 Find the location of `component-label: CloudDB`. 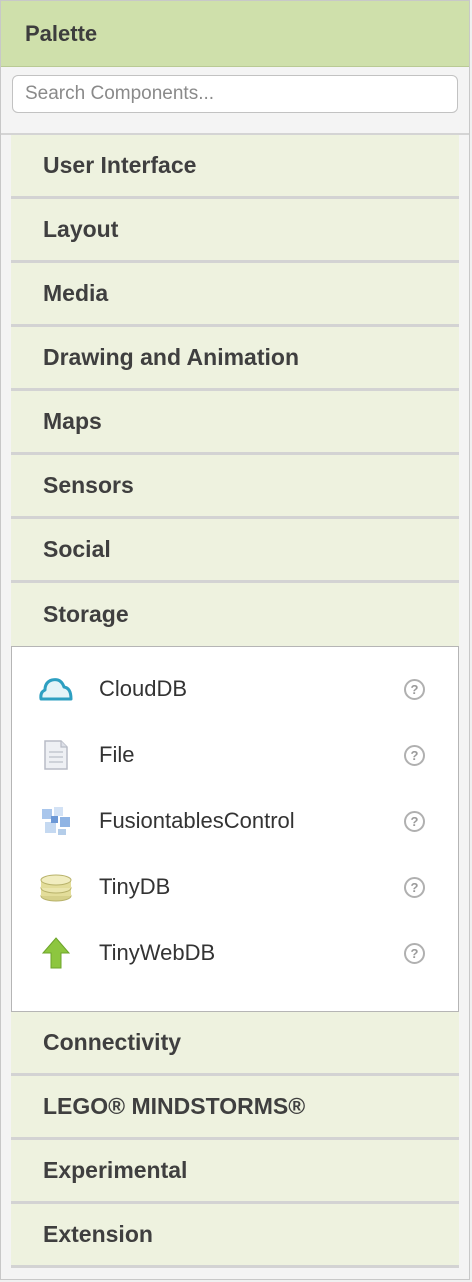

component-label: CloudDB is located at coordinates (143, 688).